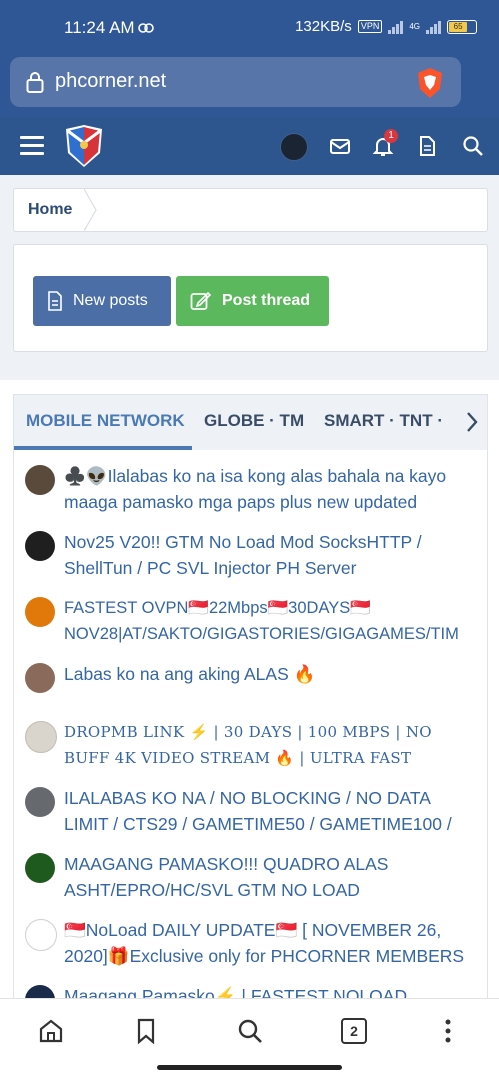 The image size is (499, 1081). Describe the element at coordinates (110, 81) in the screenshot. I see `url-text: phcorner.net` at that location.